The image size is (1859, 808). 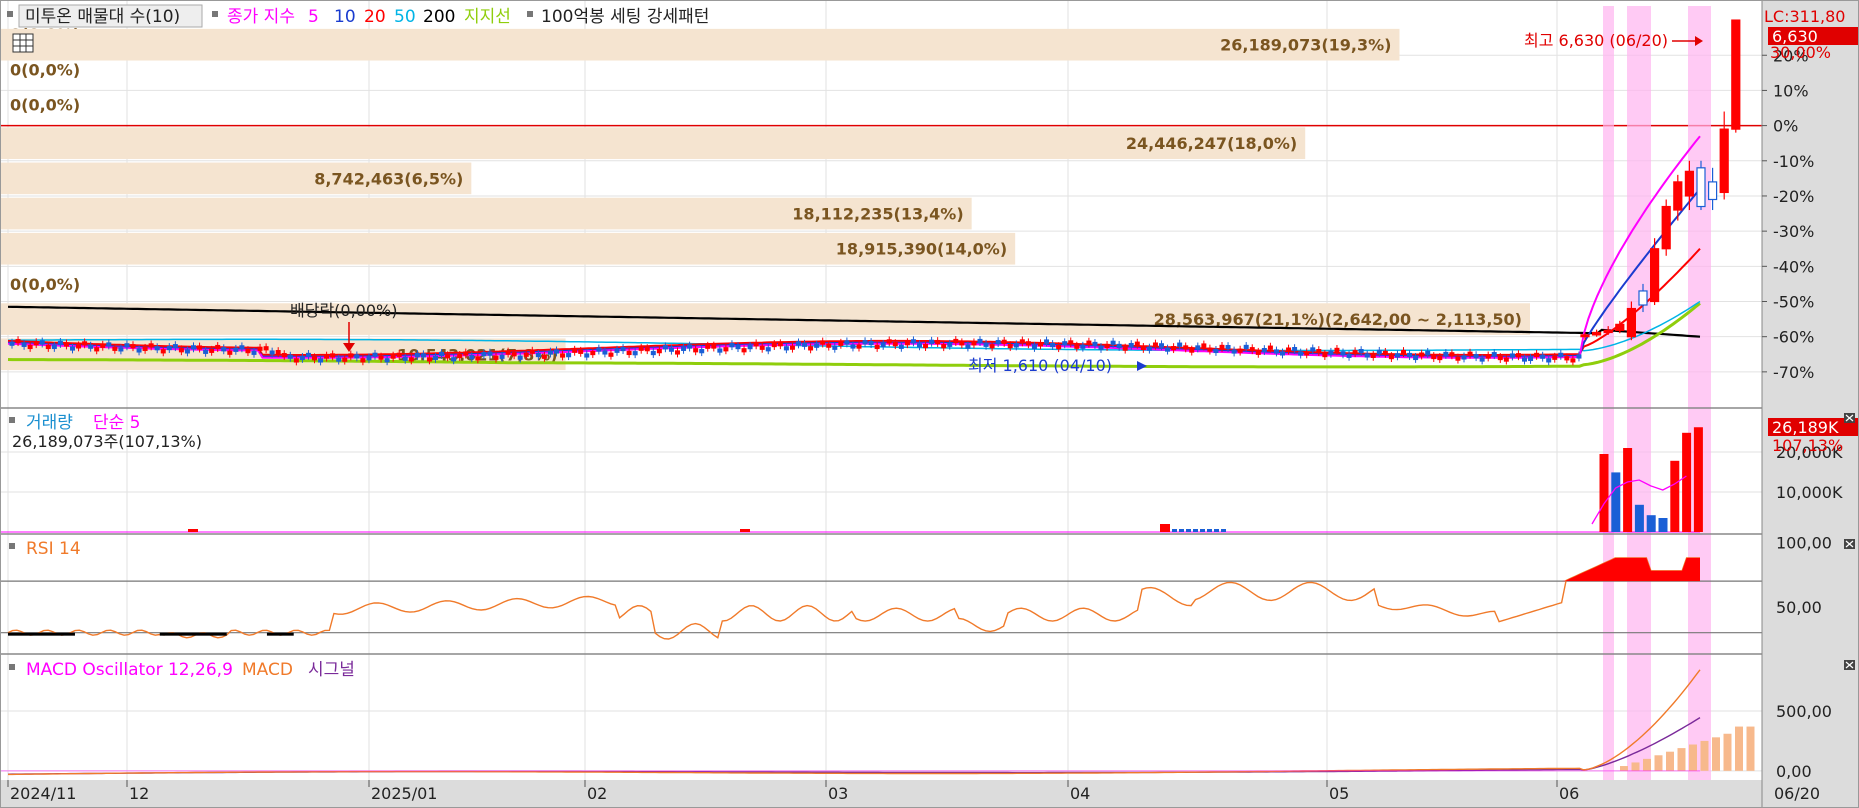 I want to click on y-tick-label: -60%, so click(x=1793, y=337).